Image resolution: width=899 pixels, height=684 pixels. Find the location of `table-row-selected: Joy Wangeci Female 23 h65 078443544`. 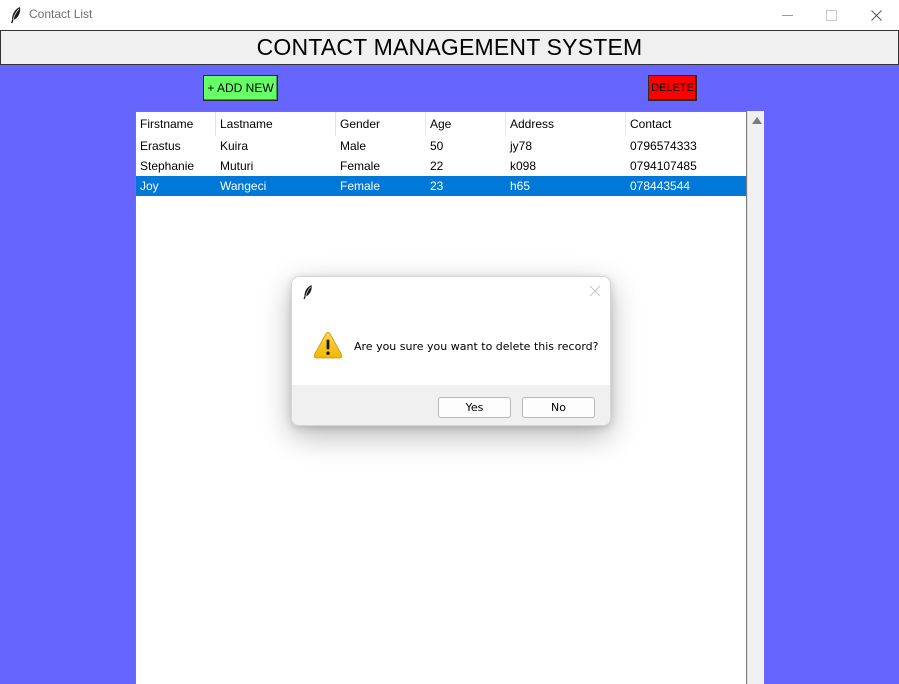

table-row-selected: Joy Wangeci Female 23 h65 078443544 is located at coordinates (441, 186).